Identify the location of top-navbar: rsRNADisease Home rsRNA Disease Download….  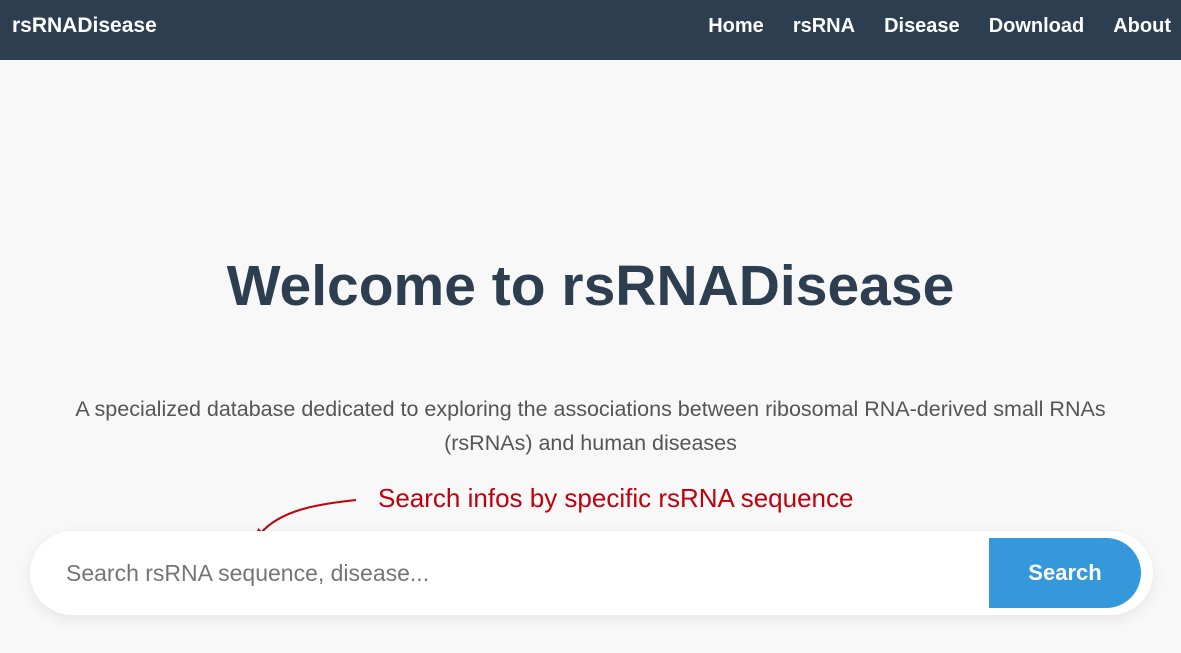
(590, 30).